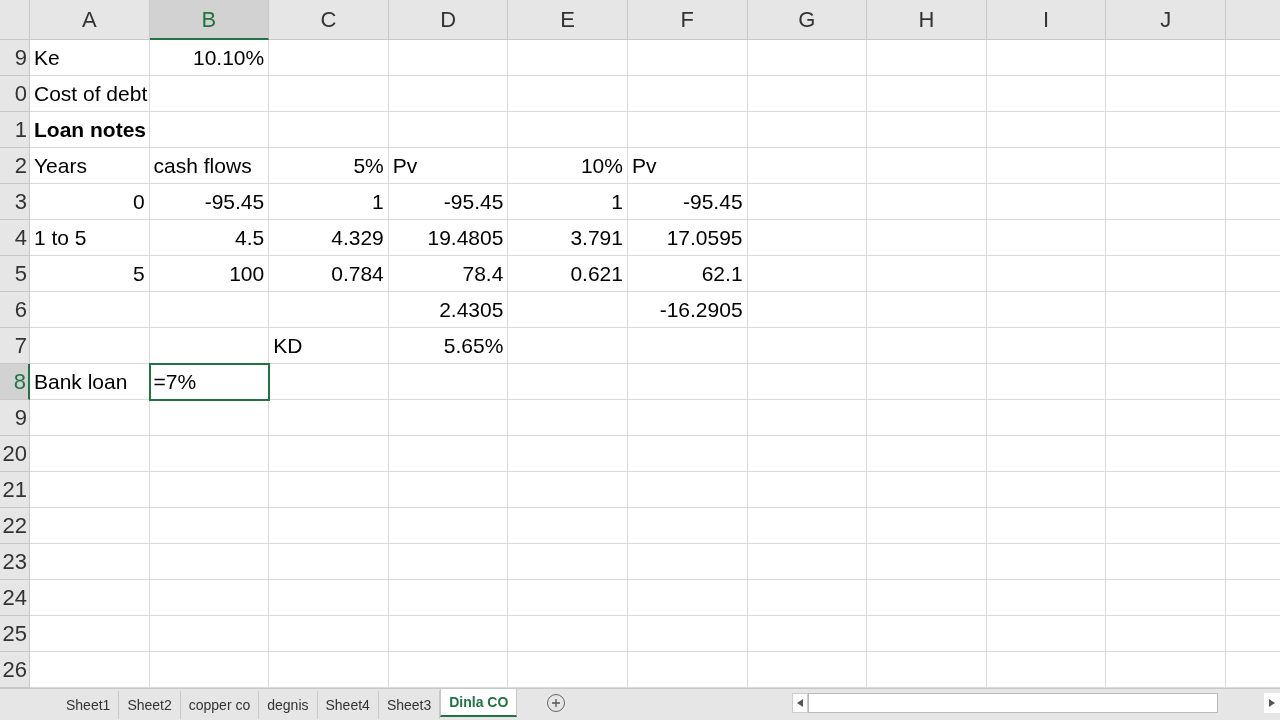 The image size is (1280, 720). What do you see at coordinates (220, 705) in the screenshot?
I see `sheet-tab: copper co` at bounding box center [220, 705].